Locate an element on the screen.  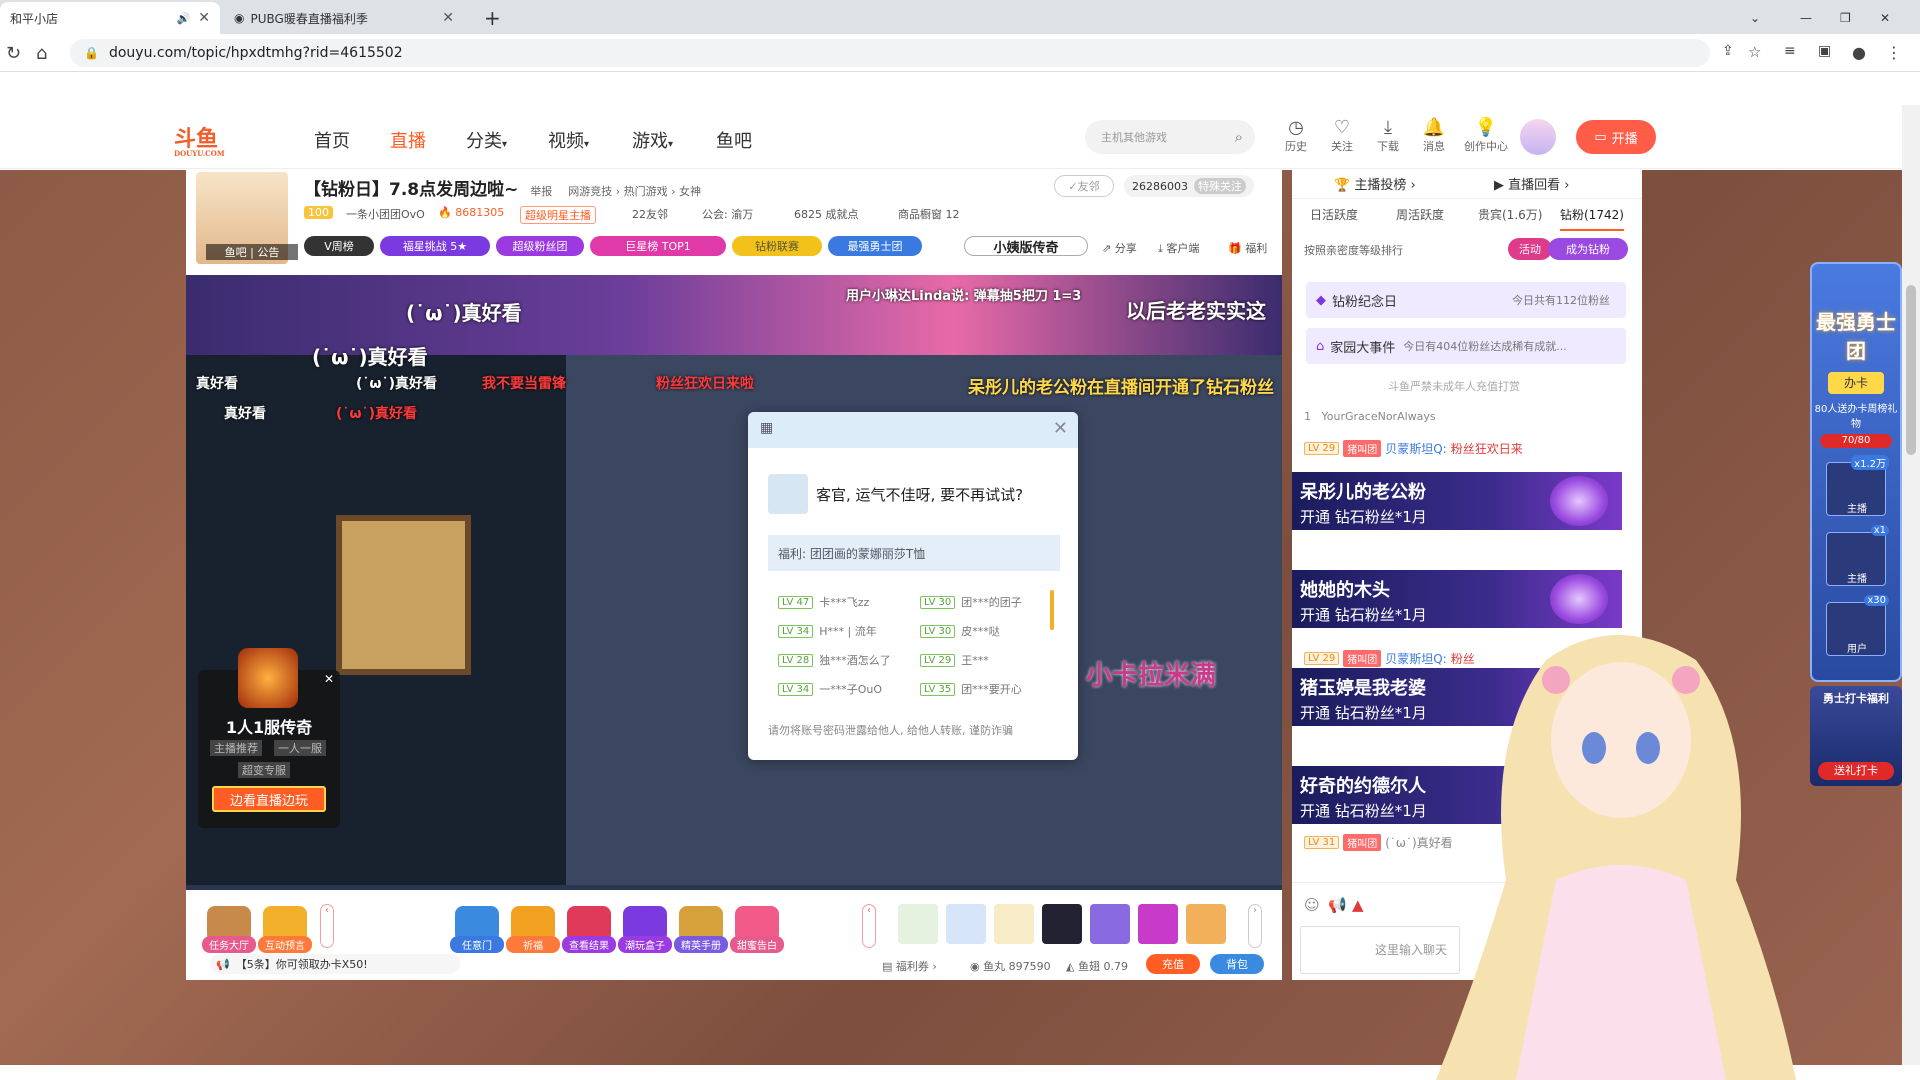
toy-box-button: 潮玩盒子 is located at coordinates (645, 929).